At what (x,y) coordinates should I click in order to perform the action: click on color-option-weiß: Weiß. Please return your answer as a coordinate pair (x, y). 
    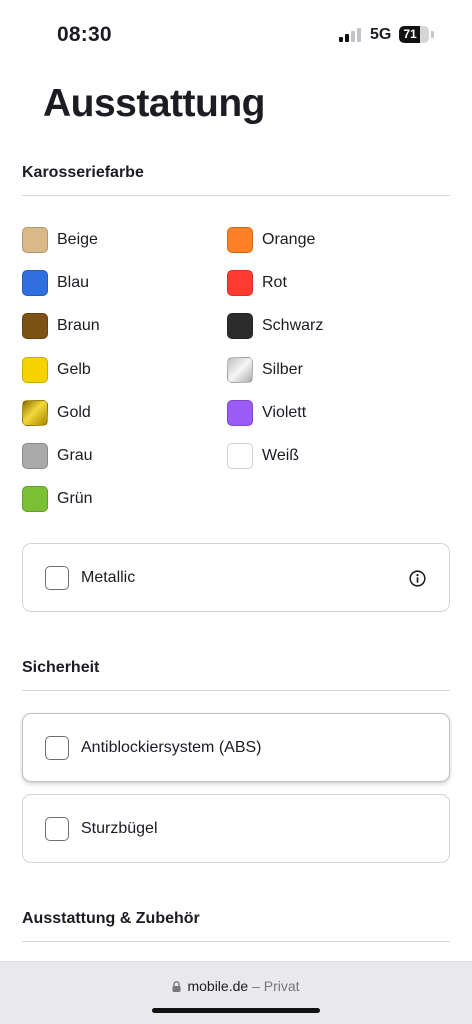
    Looking at the image, I should click on (263, 456).